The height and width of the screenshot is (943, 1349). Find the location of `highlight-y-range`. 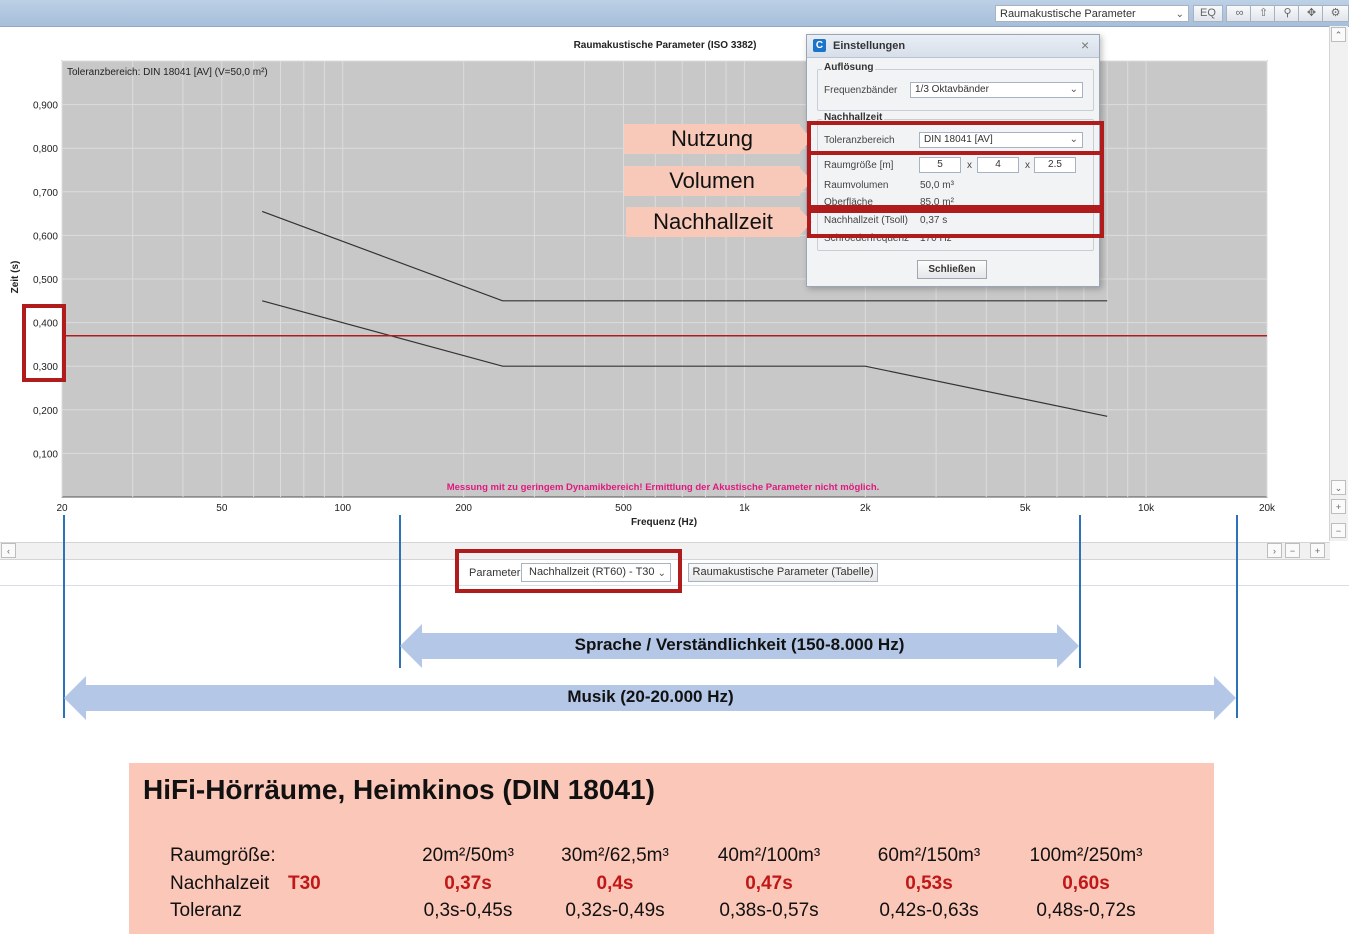

highlight-y-range is located at coordinates (44, 343).